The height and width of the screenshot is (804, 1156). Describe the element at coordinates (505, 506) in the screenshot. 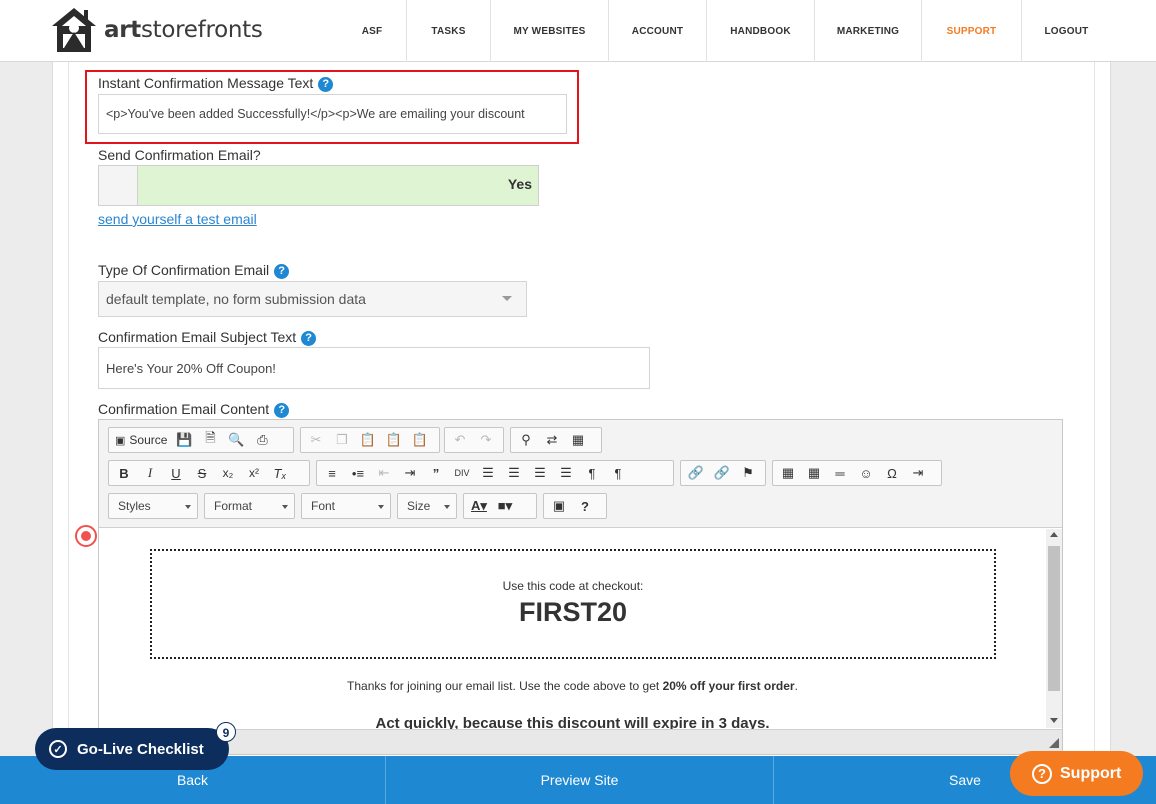

I see `background-color-icon: ■▾` at that location.